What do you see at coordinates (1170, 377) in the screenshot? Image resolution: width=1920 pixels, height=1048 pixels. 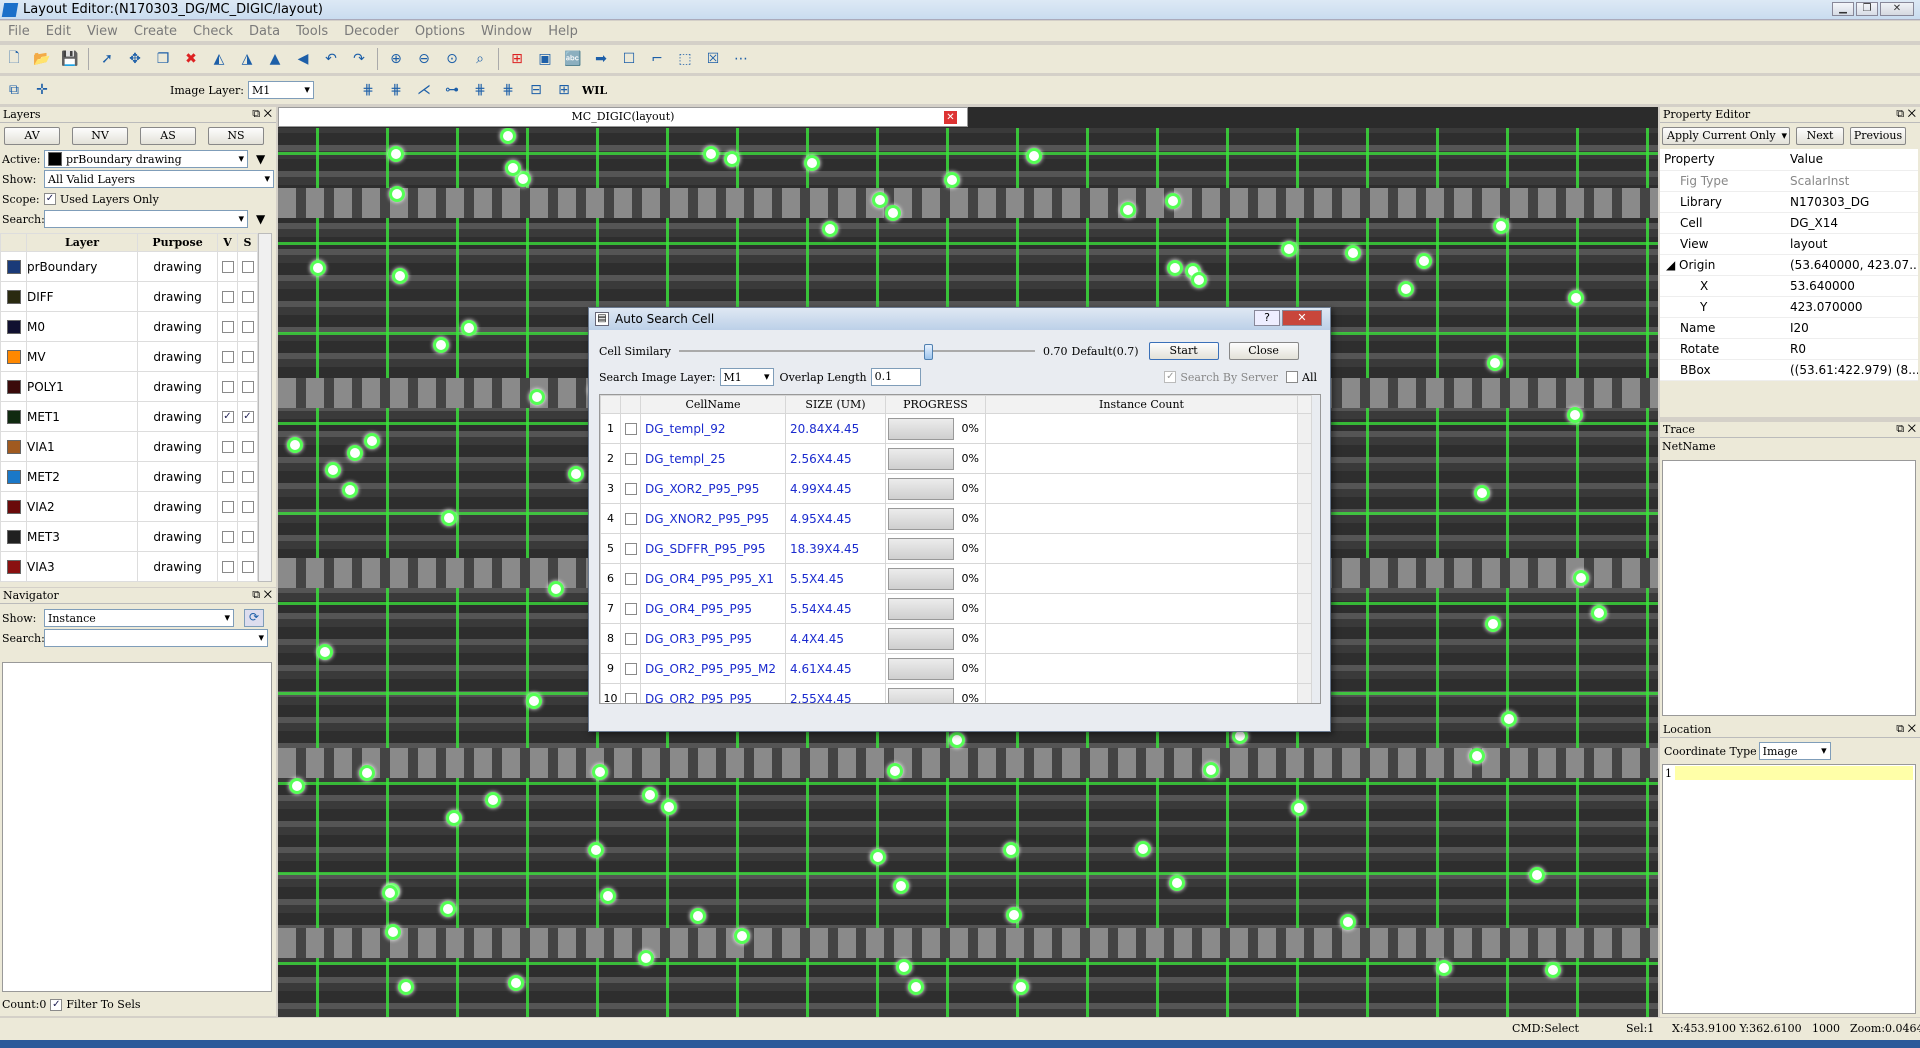 I see `by-server-checkbox: ✓` at bounding box center [1170, 377].